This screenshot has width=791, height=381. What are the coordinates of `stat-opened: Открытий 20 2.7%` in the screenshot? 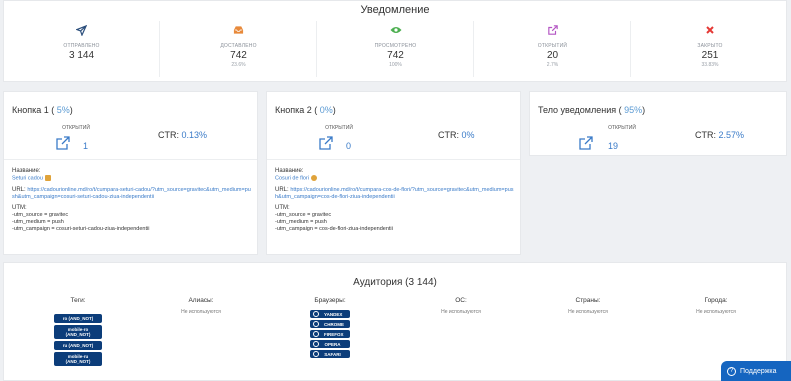 It's located at (553, 49).